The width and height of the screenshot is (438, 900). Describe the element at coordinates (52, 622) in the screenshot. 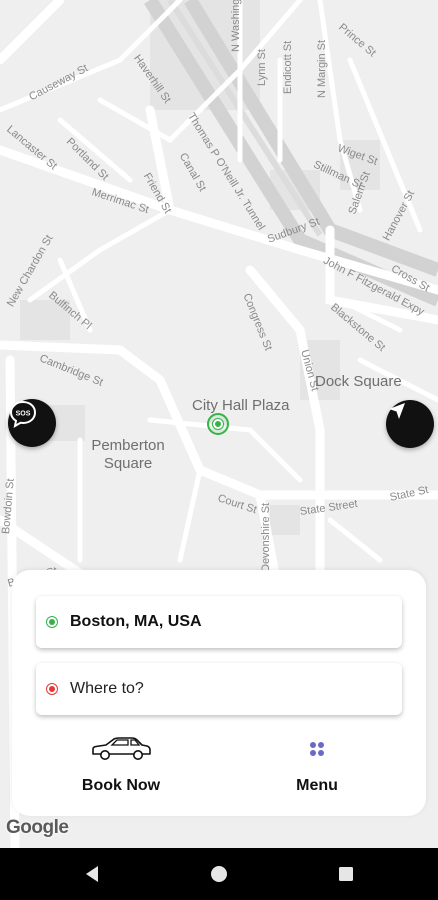

I see `pickup-dot-icon` at that location.